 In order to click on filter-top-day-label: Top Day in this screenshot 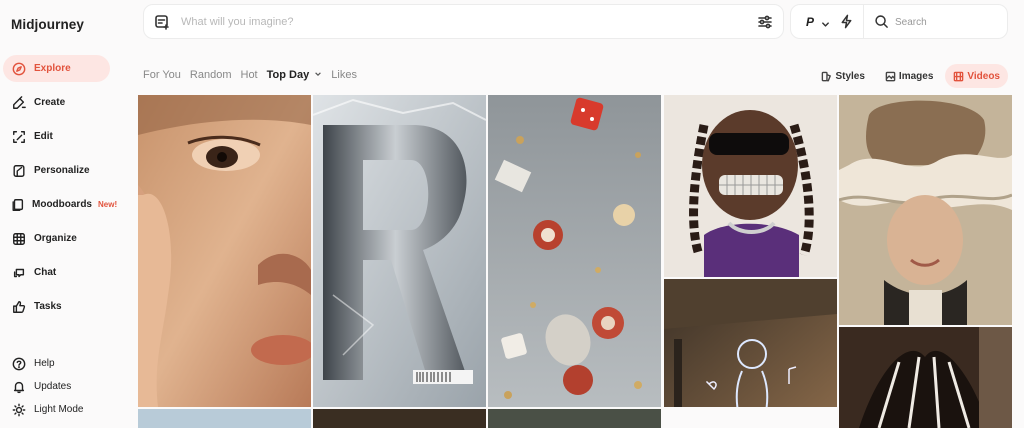, I will do `click(288, 75)`.